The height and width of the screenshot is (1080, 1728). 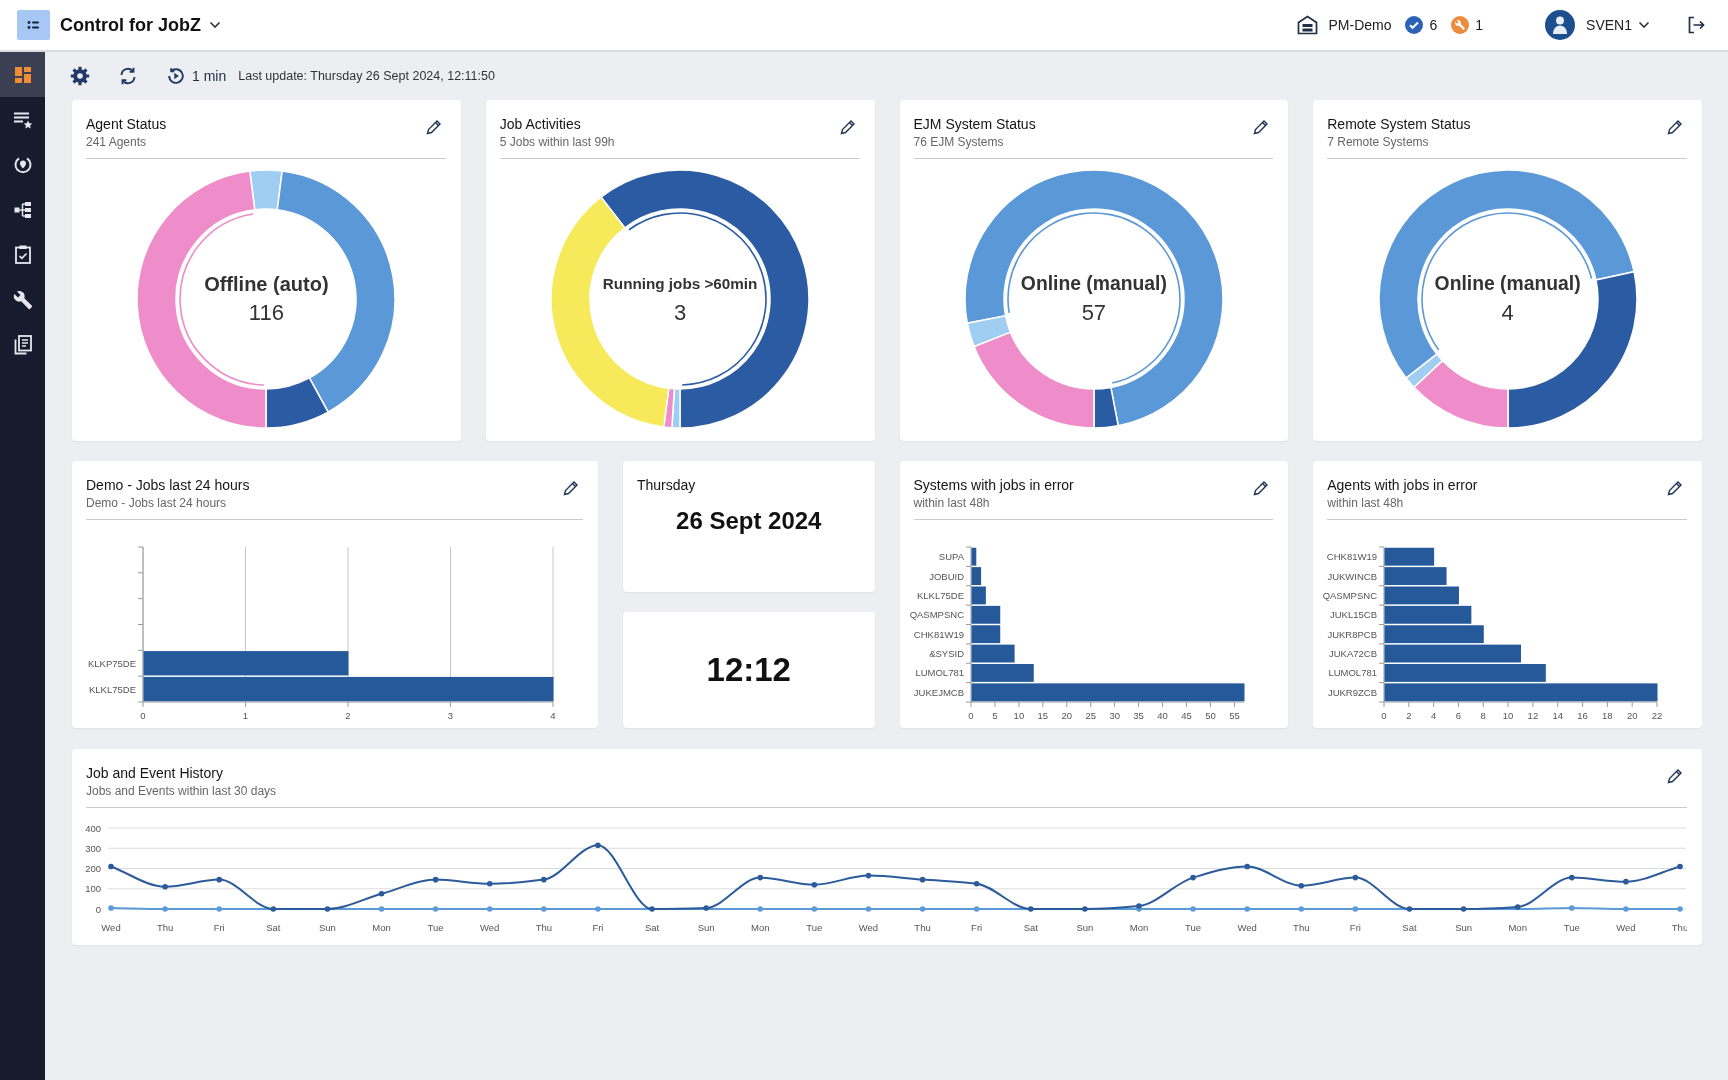 I want to click on category-label: JUKR8PCB, so click(x=1352, y=634).